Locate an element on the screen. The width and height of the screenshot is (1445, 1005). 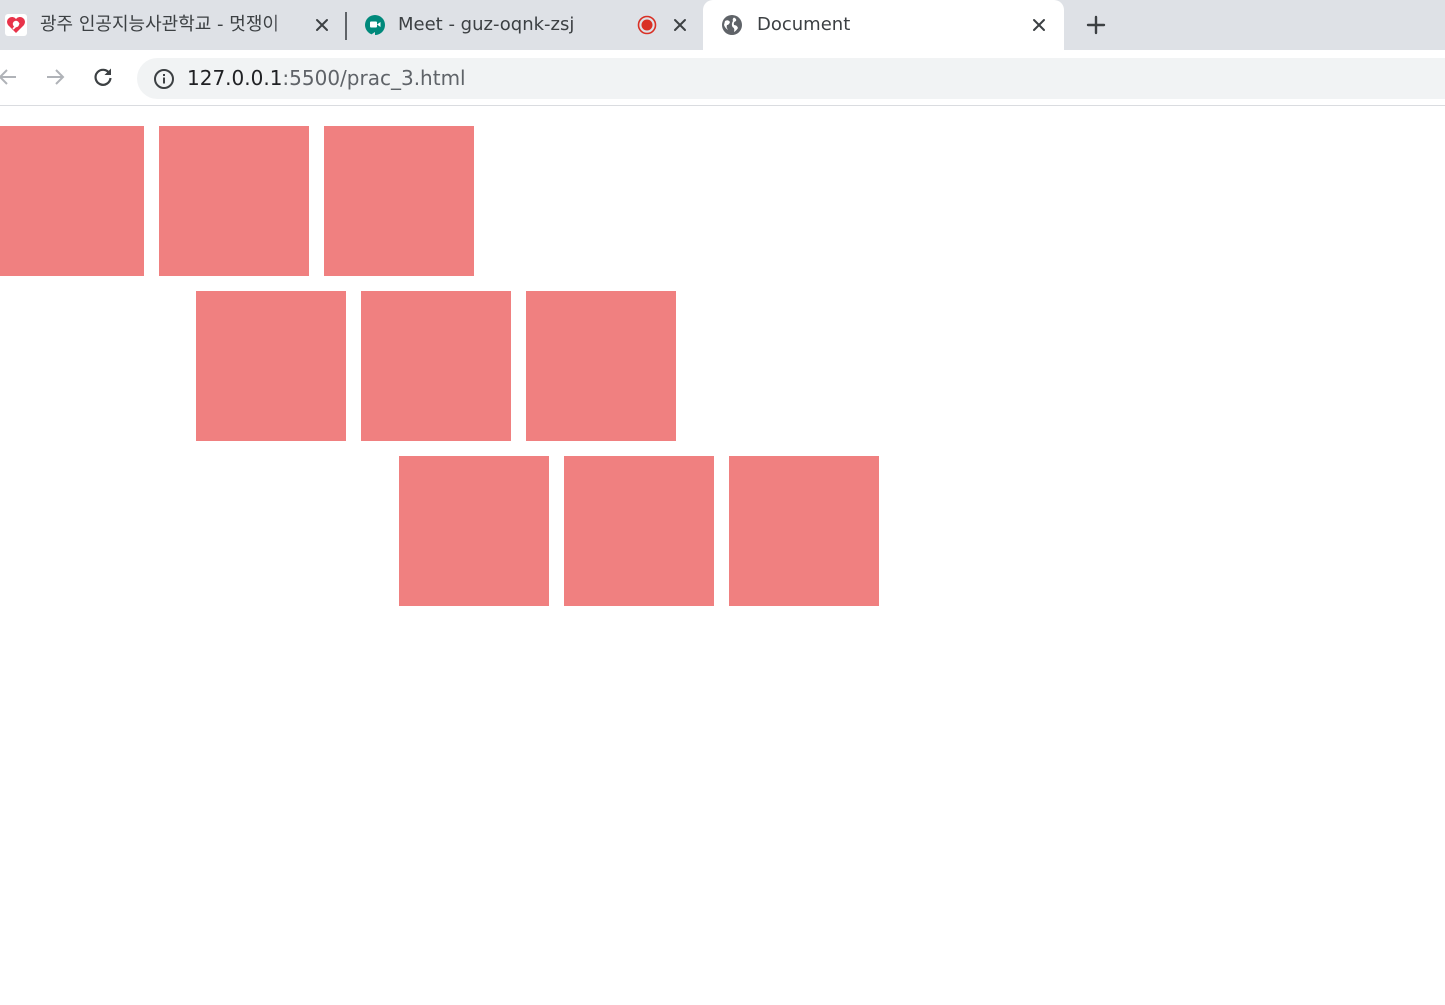
tab-title: Meet - guz-oqnk-zsj is located at coordinates (486, 24).